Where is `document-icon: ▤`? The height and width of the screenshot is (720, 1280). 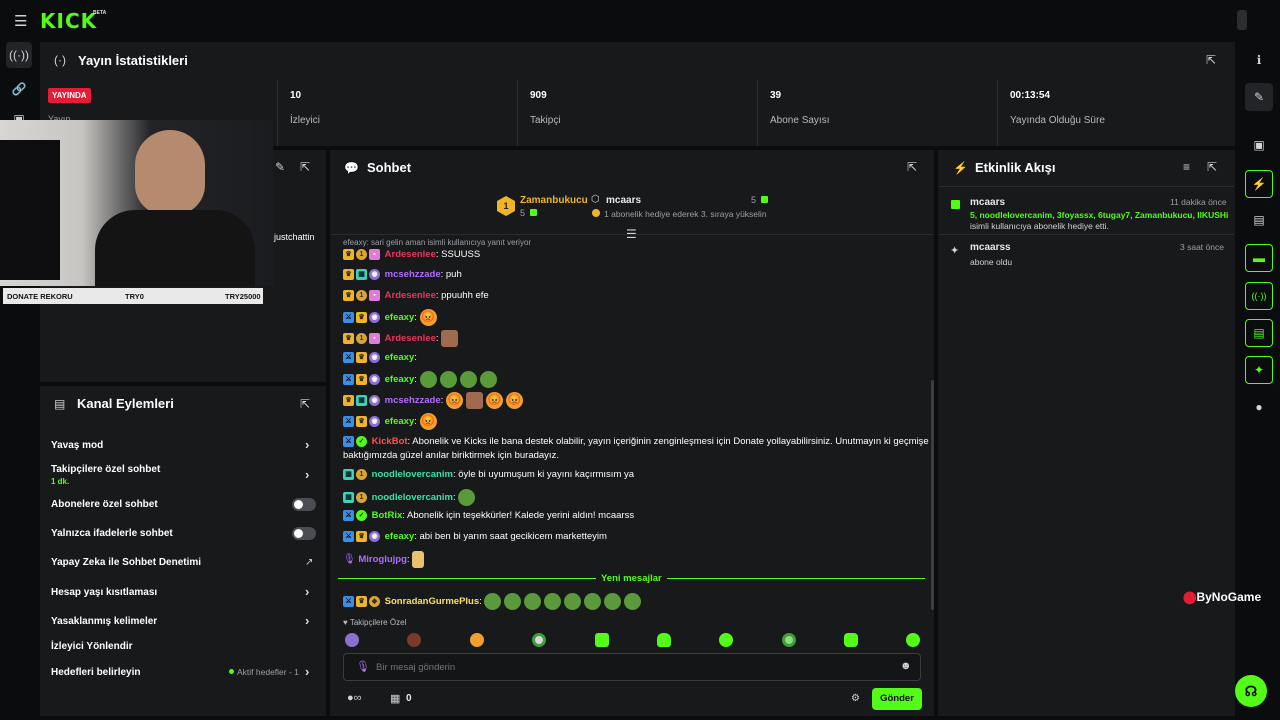
document-icon: ▤ is located at coordinates (1259, 220).